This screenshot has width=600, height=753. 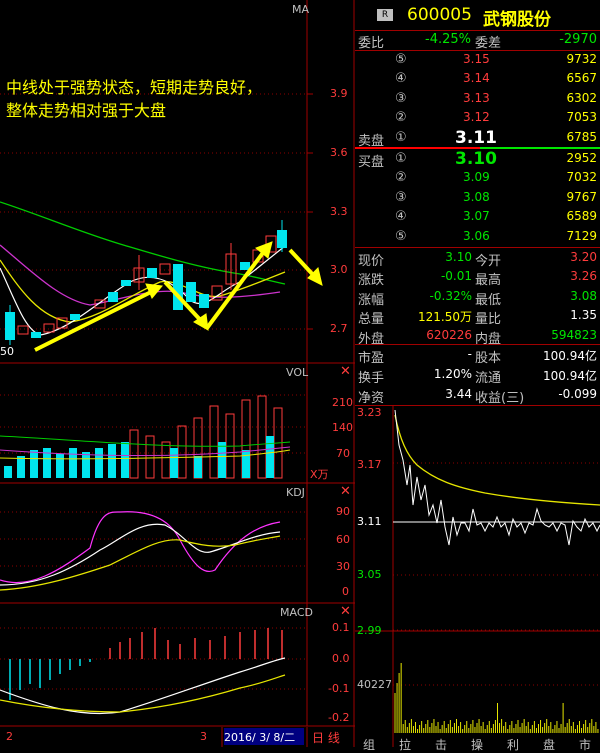 I want to click on intraday-bottom-label: 盘, so click(x=549, y=744).